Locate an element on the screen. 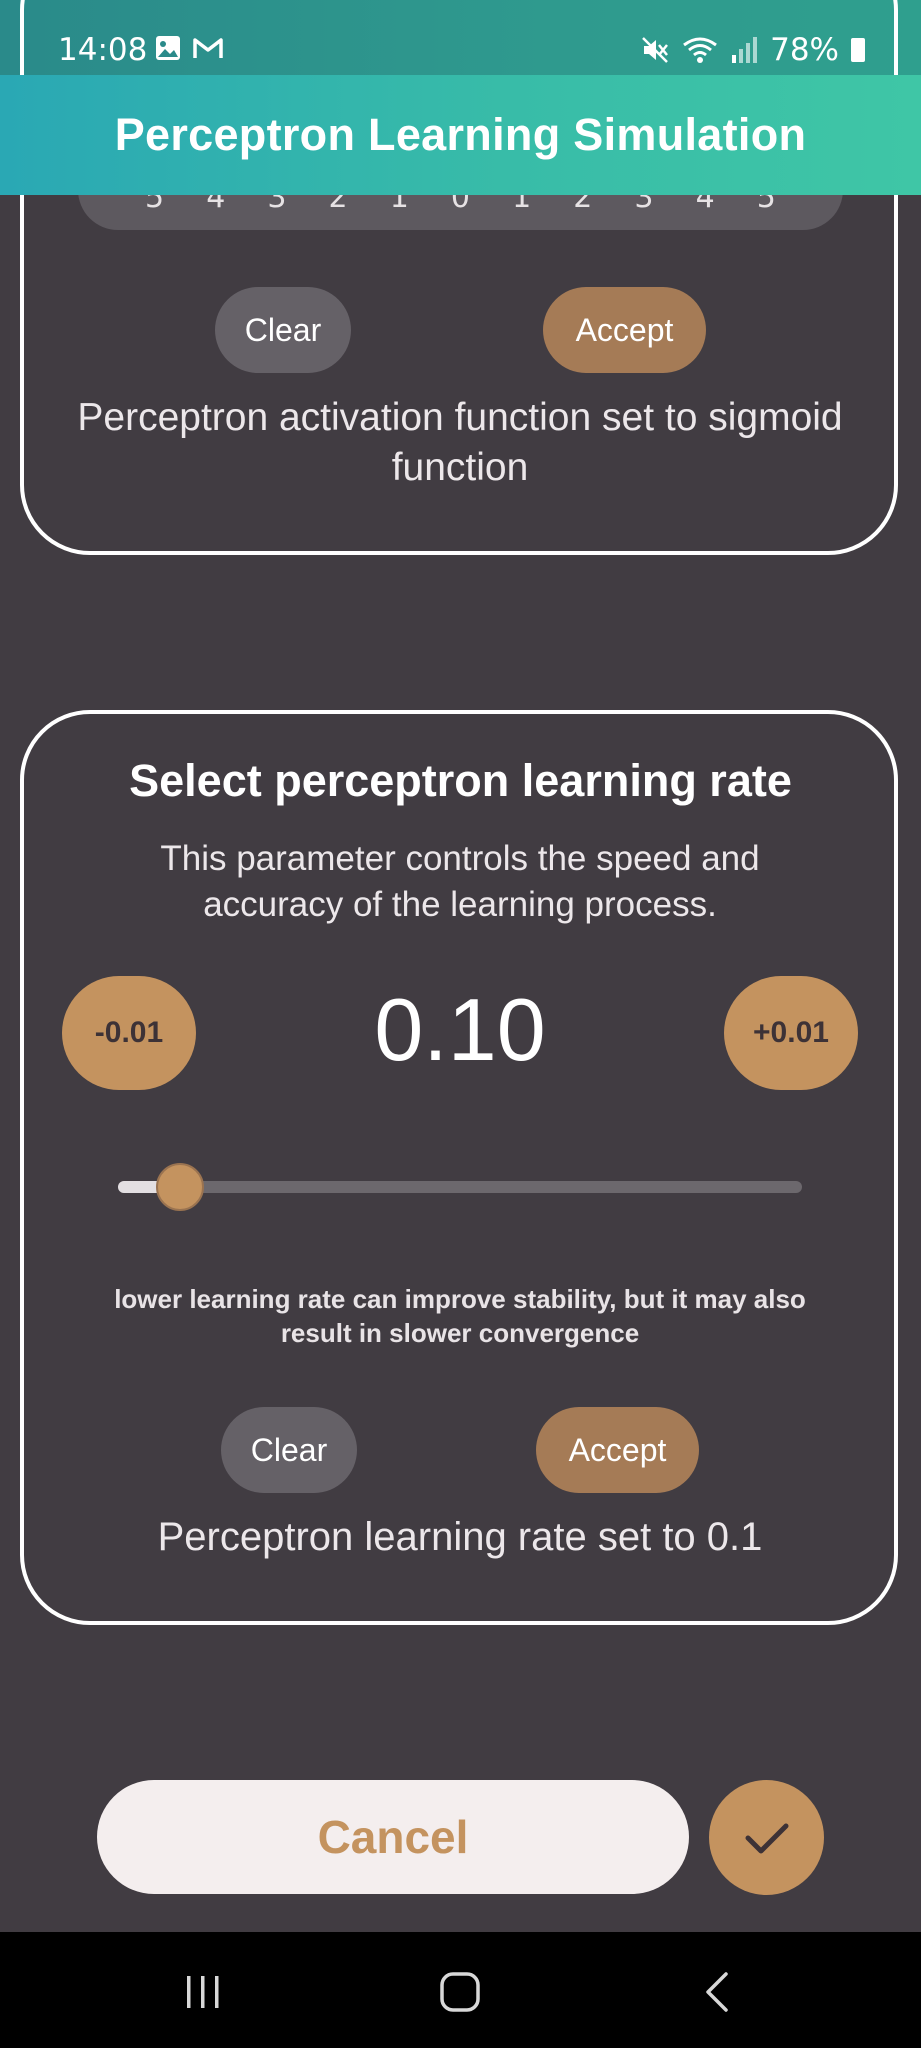  learning-rate-value: 0.10 is located at coordinates (460, 1029).